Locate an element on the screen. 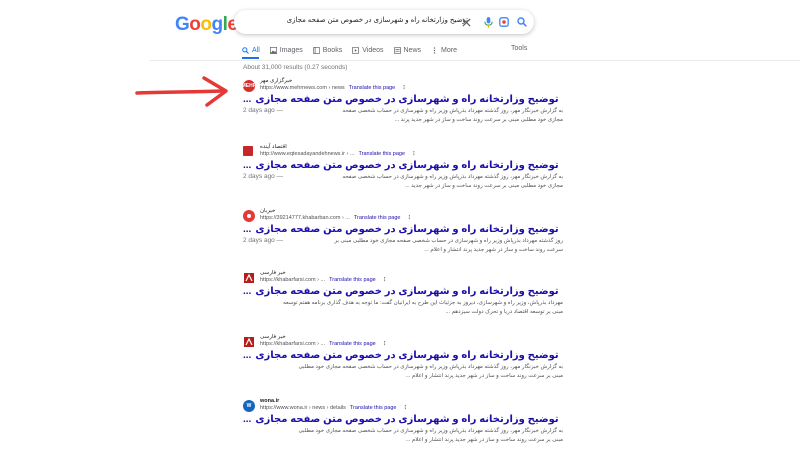 The image size is (800, 449). lens-icon is located at coordinates (504, 22).